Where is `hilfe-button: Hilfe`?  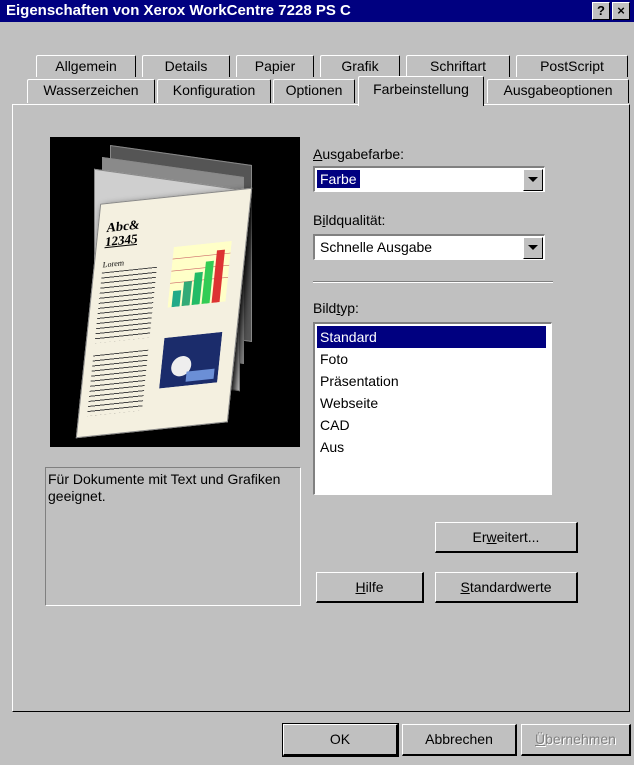 hilfe-button: Hilfe is located at coordinates (370, 587).